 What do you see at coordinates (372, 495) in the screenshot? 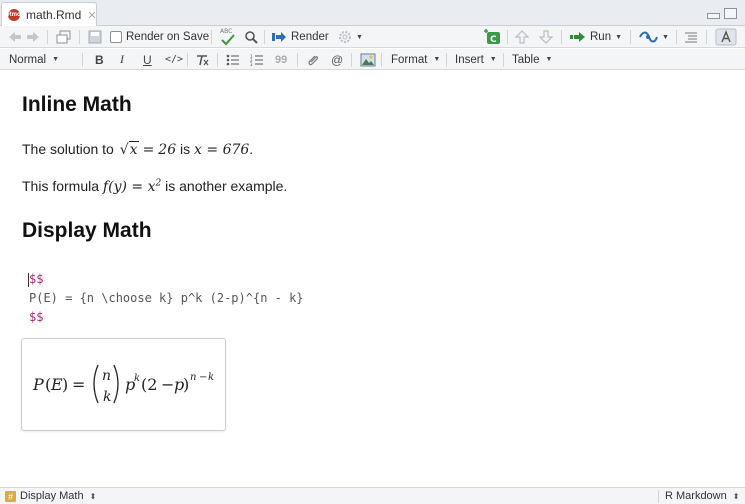
I see `status-bar: # Display Math ⬍ R Markdown ⬍` at bounding box center [372, 495].